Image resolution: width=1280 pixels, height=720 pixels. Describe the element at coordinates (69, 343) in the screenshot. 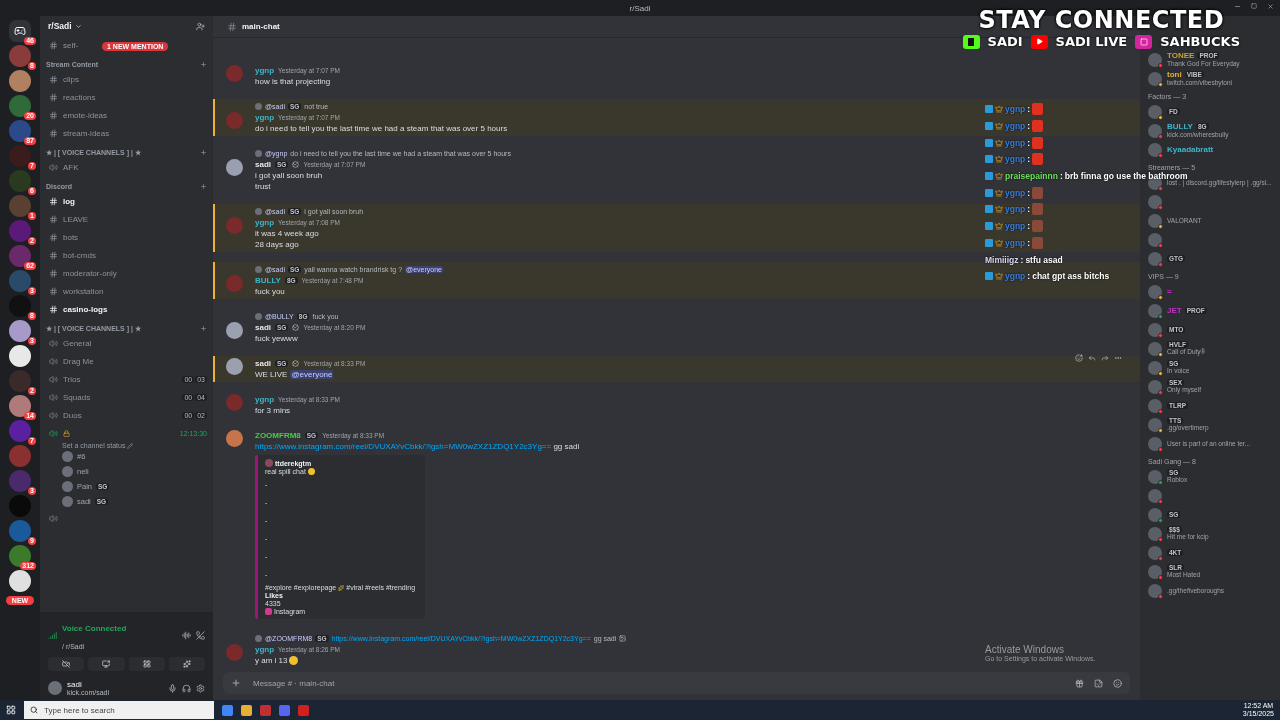

I see `channel-item: General` at that location.